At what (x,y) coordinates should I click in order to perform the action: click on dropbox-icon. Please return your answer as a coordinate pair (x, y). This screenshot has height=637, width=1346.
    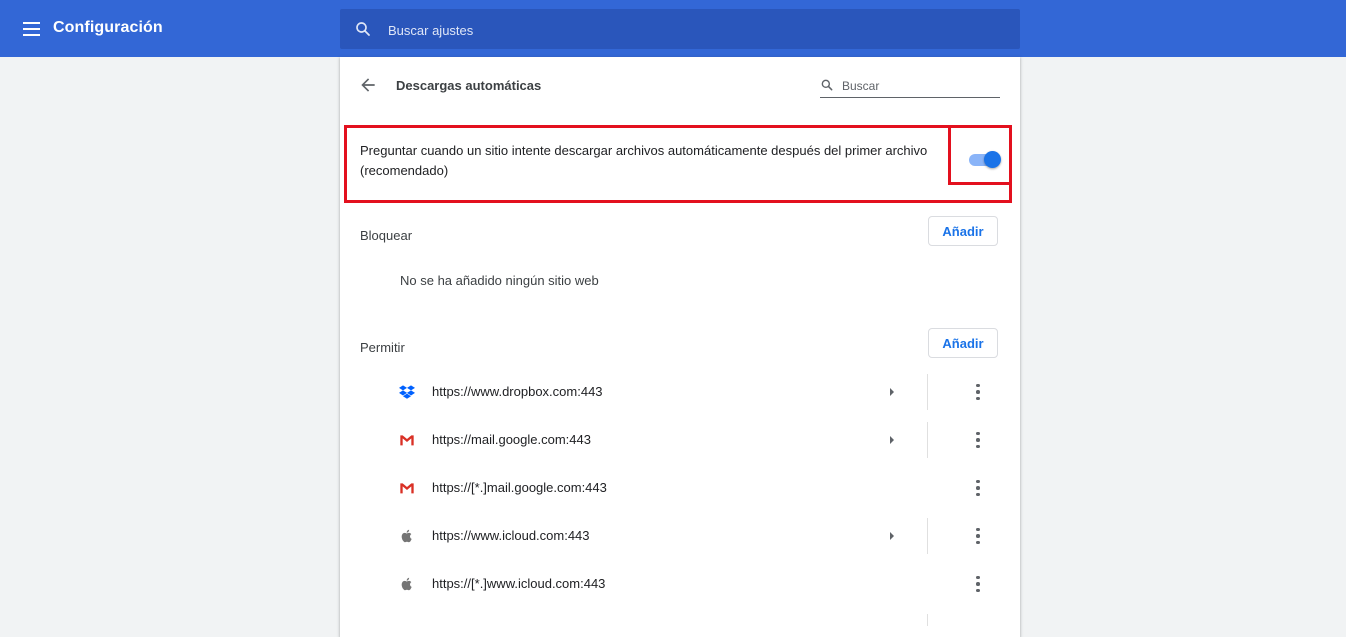
    Looking at the image, I should click on (407, 392).